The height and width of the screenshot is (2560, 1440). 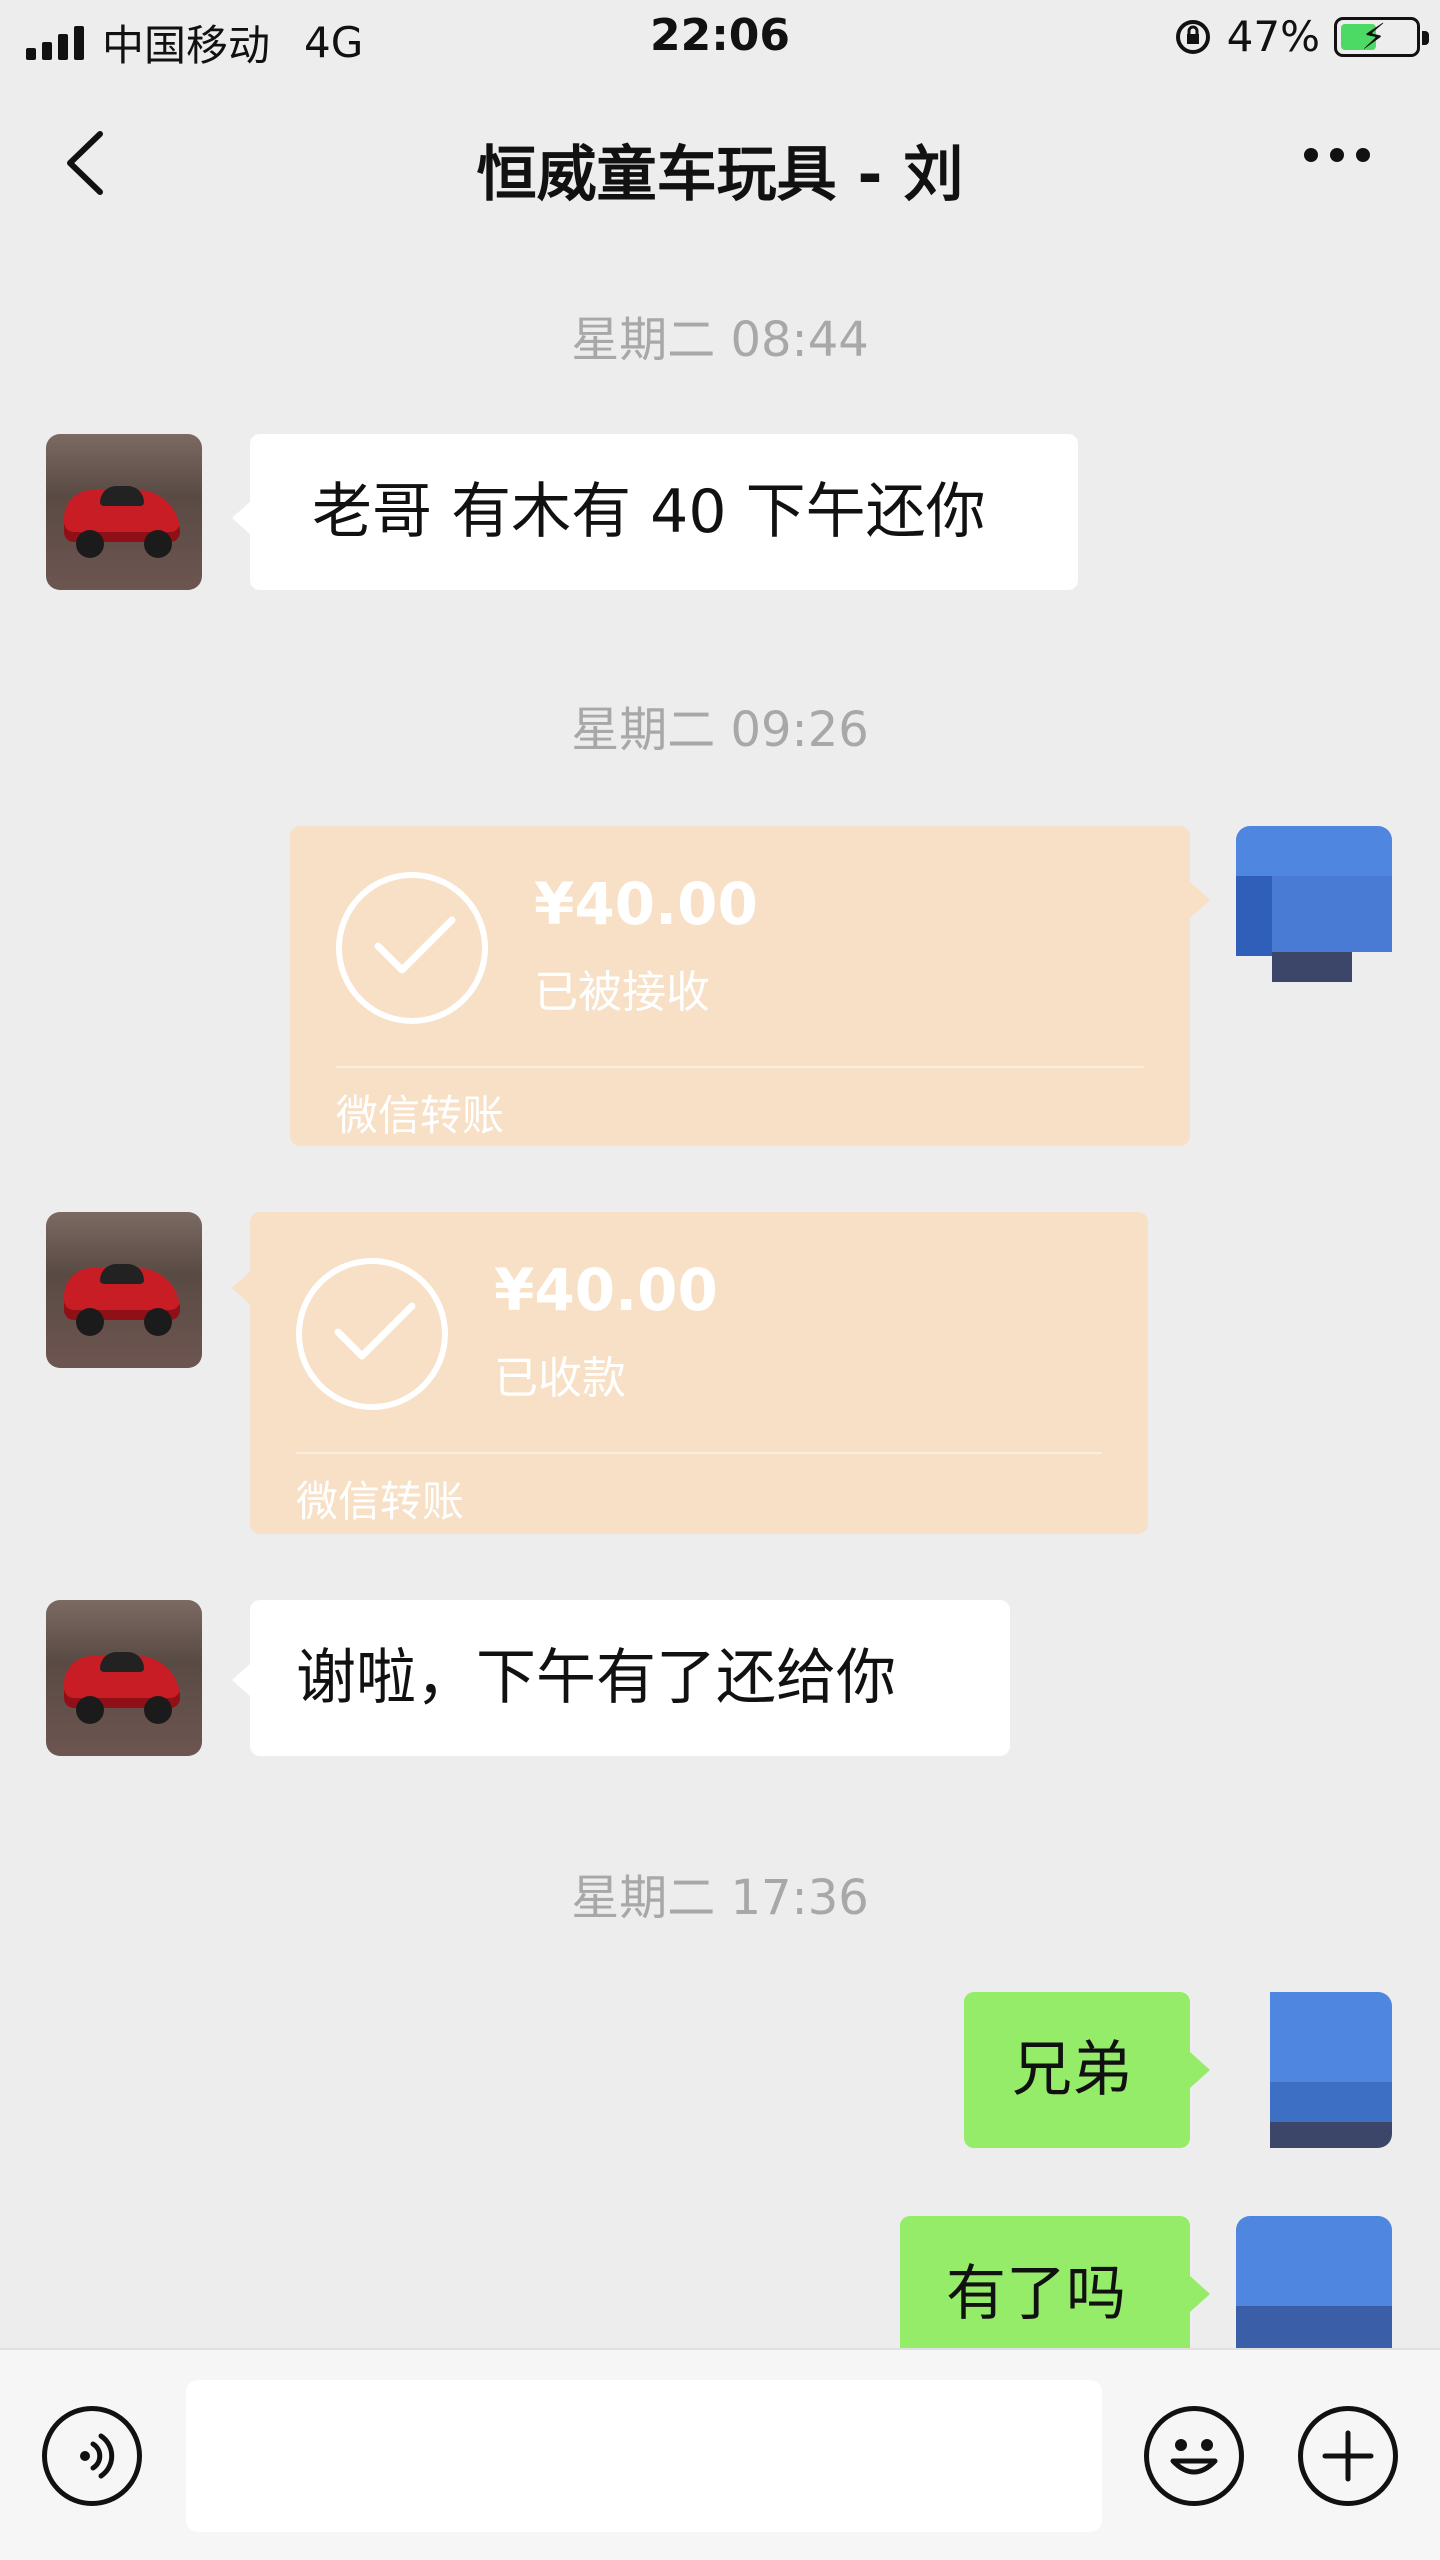 I want to click on sent-message: 兄弟, so click(x=1077, y=2070).